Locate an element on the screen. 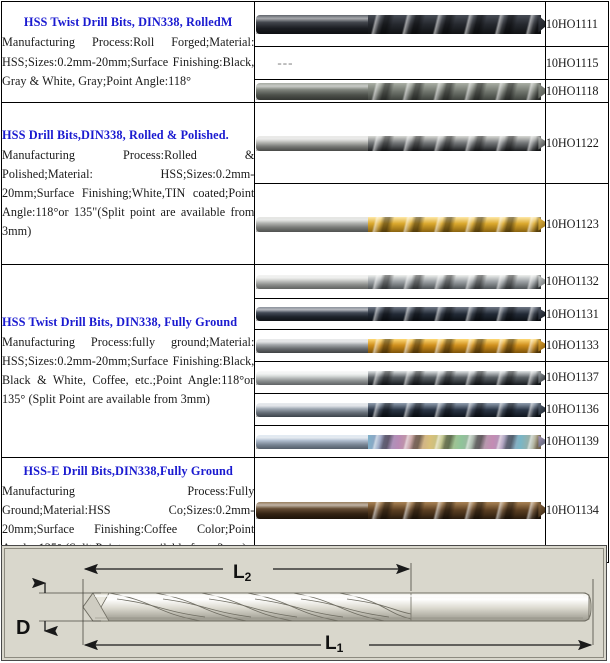 The image size is (610, 663). product-code-cell: 10HO1136 is located at coordinates (577, 409).